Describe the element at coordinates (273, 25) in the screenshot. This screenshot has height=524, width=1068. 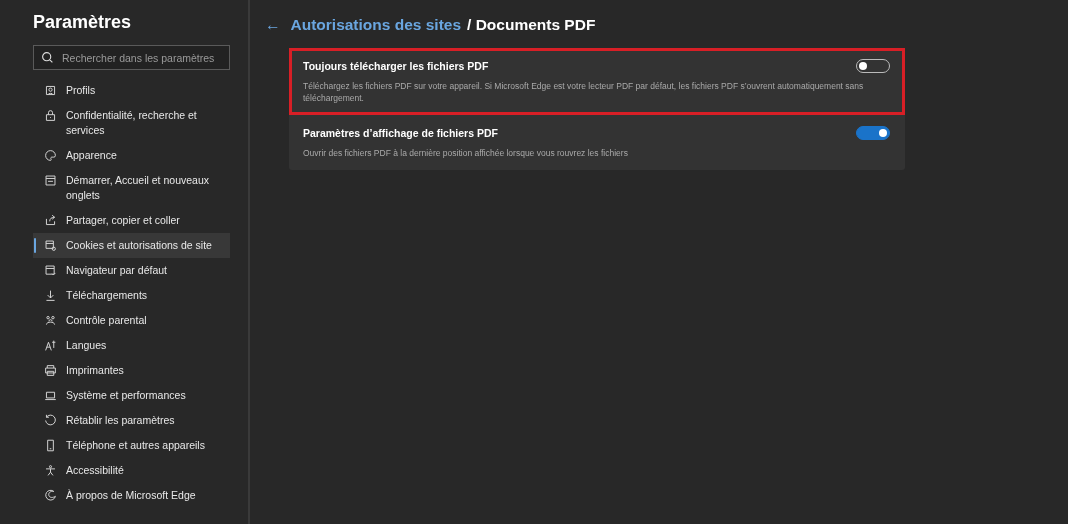
I see `back-arrow: ←` at that location.